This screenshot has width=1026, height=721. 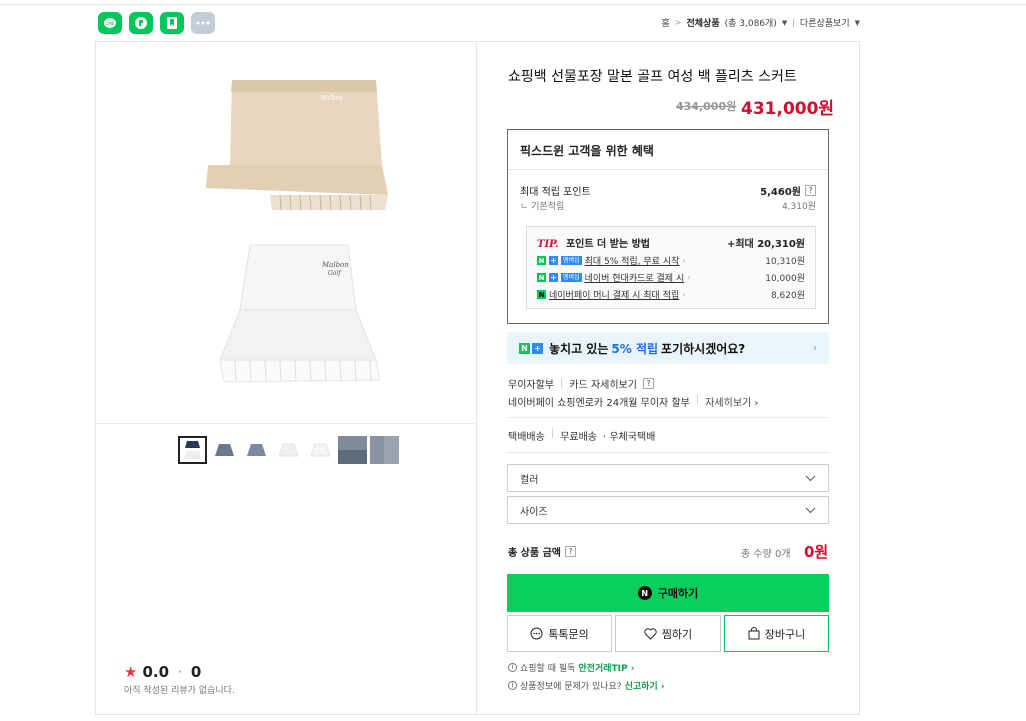 What do you see at coordinates (203, 23) in the screenshot?
I see `more-icon` at bounding box center [203, 23].